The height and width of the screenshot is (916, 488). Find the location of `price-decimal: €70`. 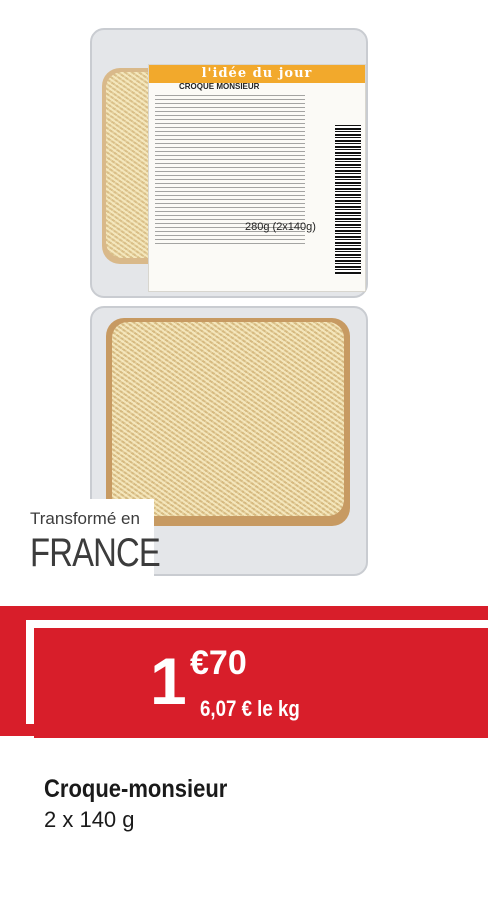

price-decimal: €70 is located at coordinates (218, 663).